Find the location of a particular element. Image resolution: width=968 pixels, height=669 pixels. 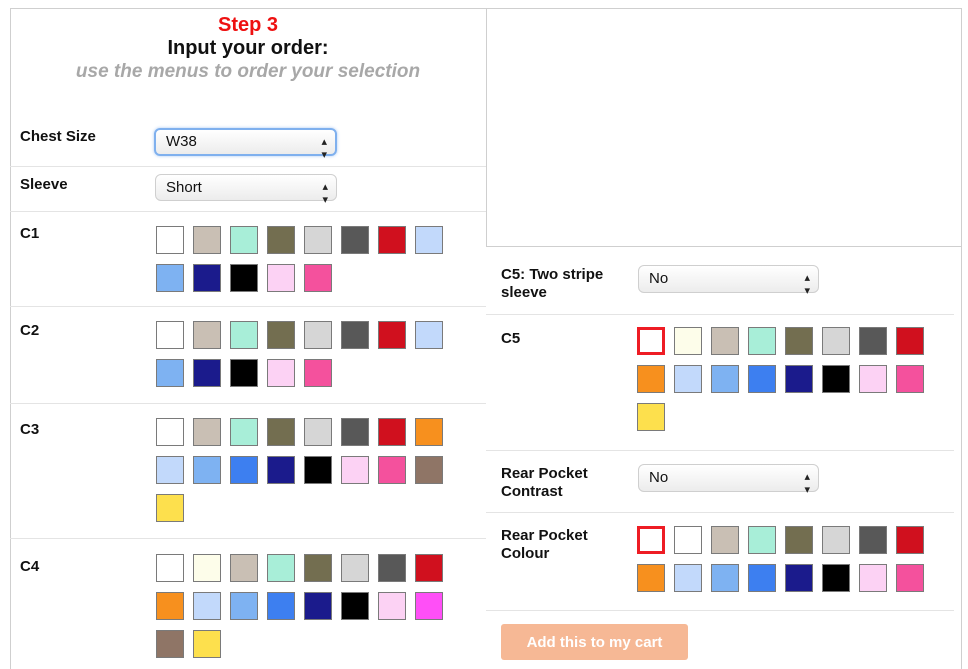

add-to-cart-button: Add this to my cart is located at coordinates (594, 642).